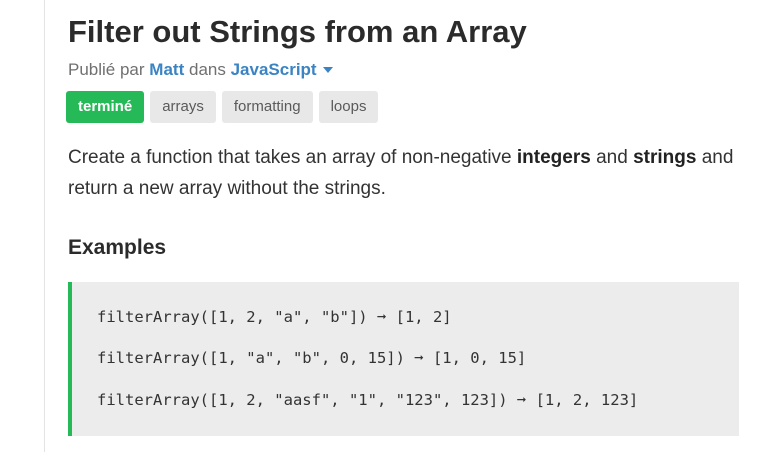 This screenshot has height=452, width=757. Describe the element at coordinates (348, 107) in the screenshot. I see `tag-loops: loops` at that location.